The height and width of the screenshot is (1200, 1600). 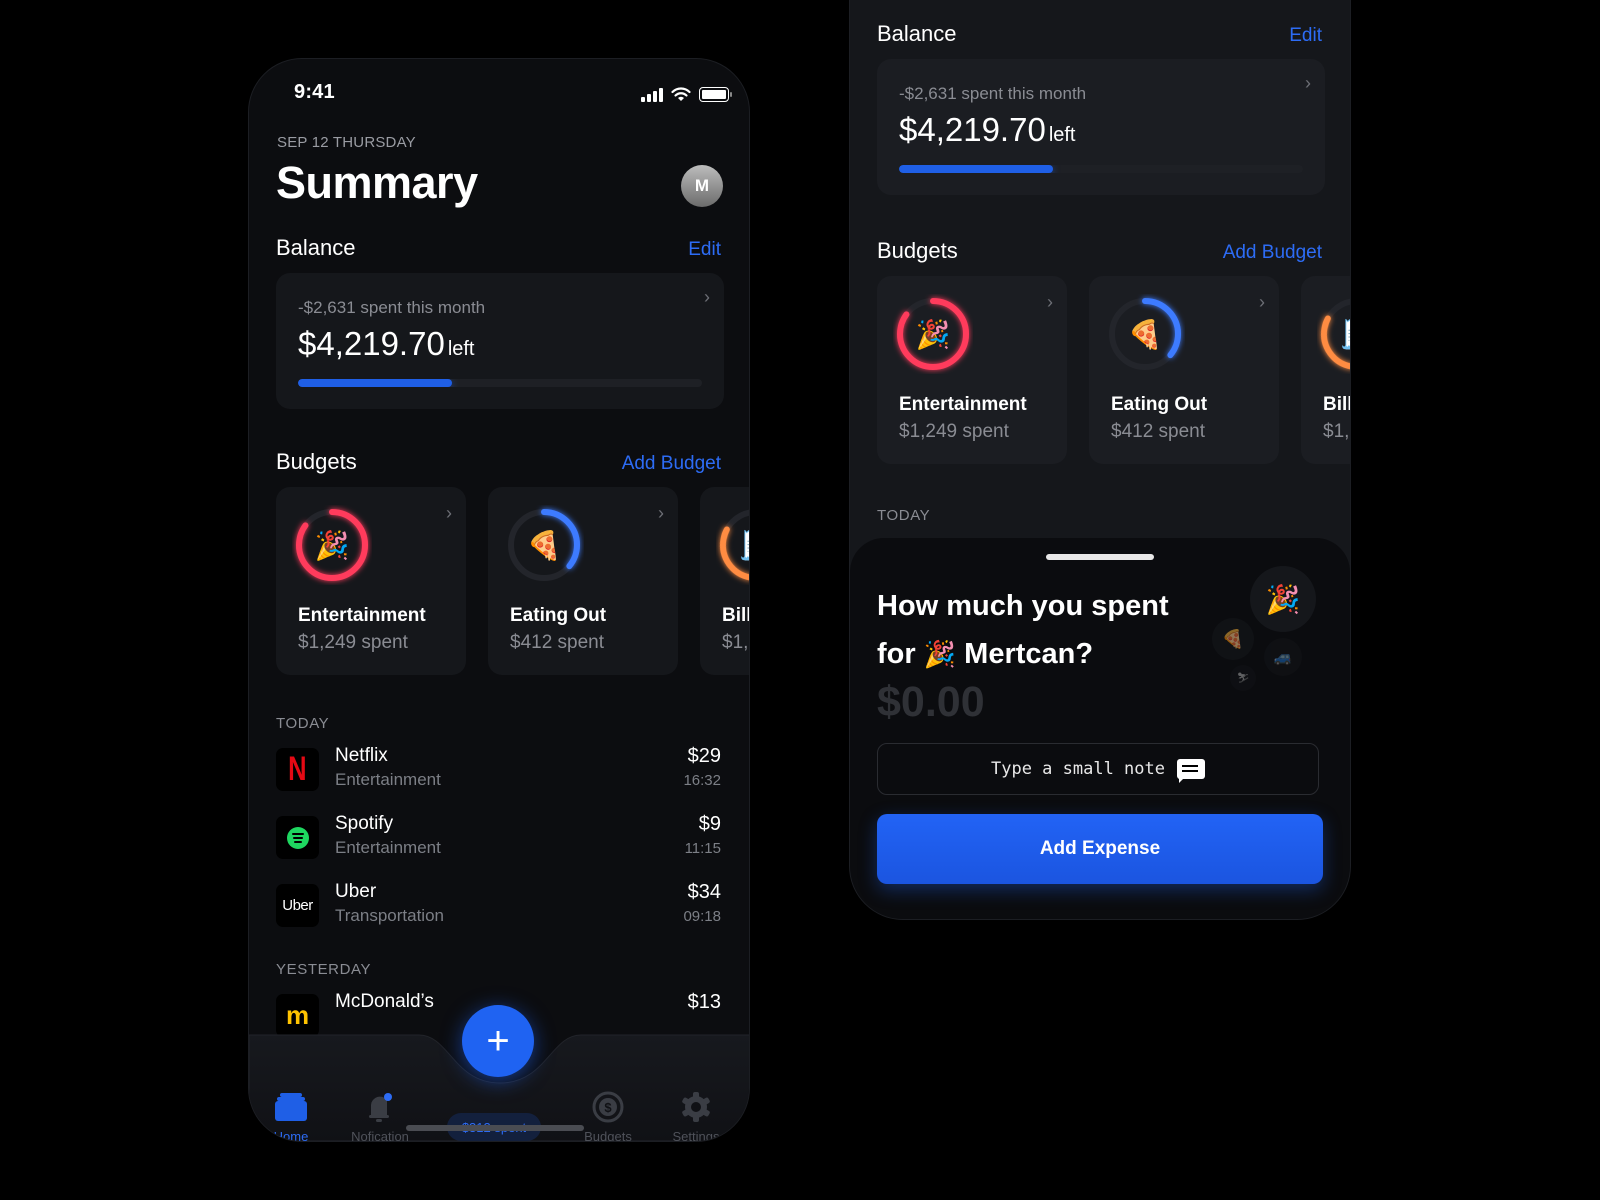 I want to click on tab-label: Settings, so click(x=696, y=1135).